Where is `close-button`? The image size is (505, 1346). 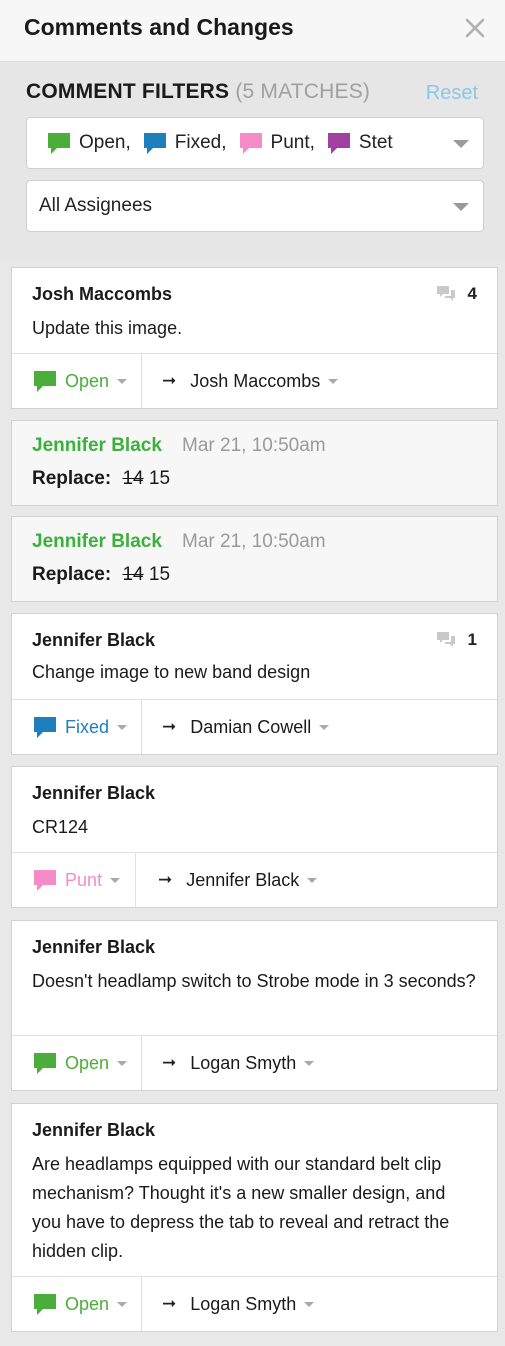 close-button is located at coordinates (475, 28).